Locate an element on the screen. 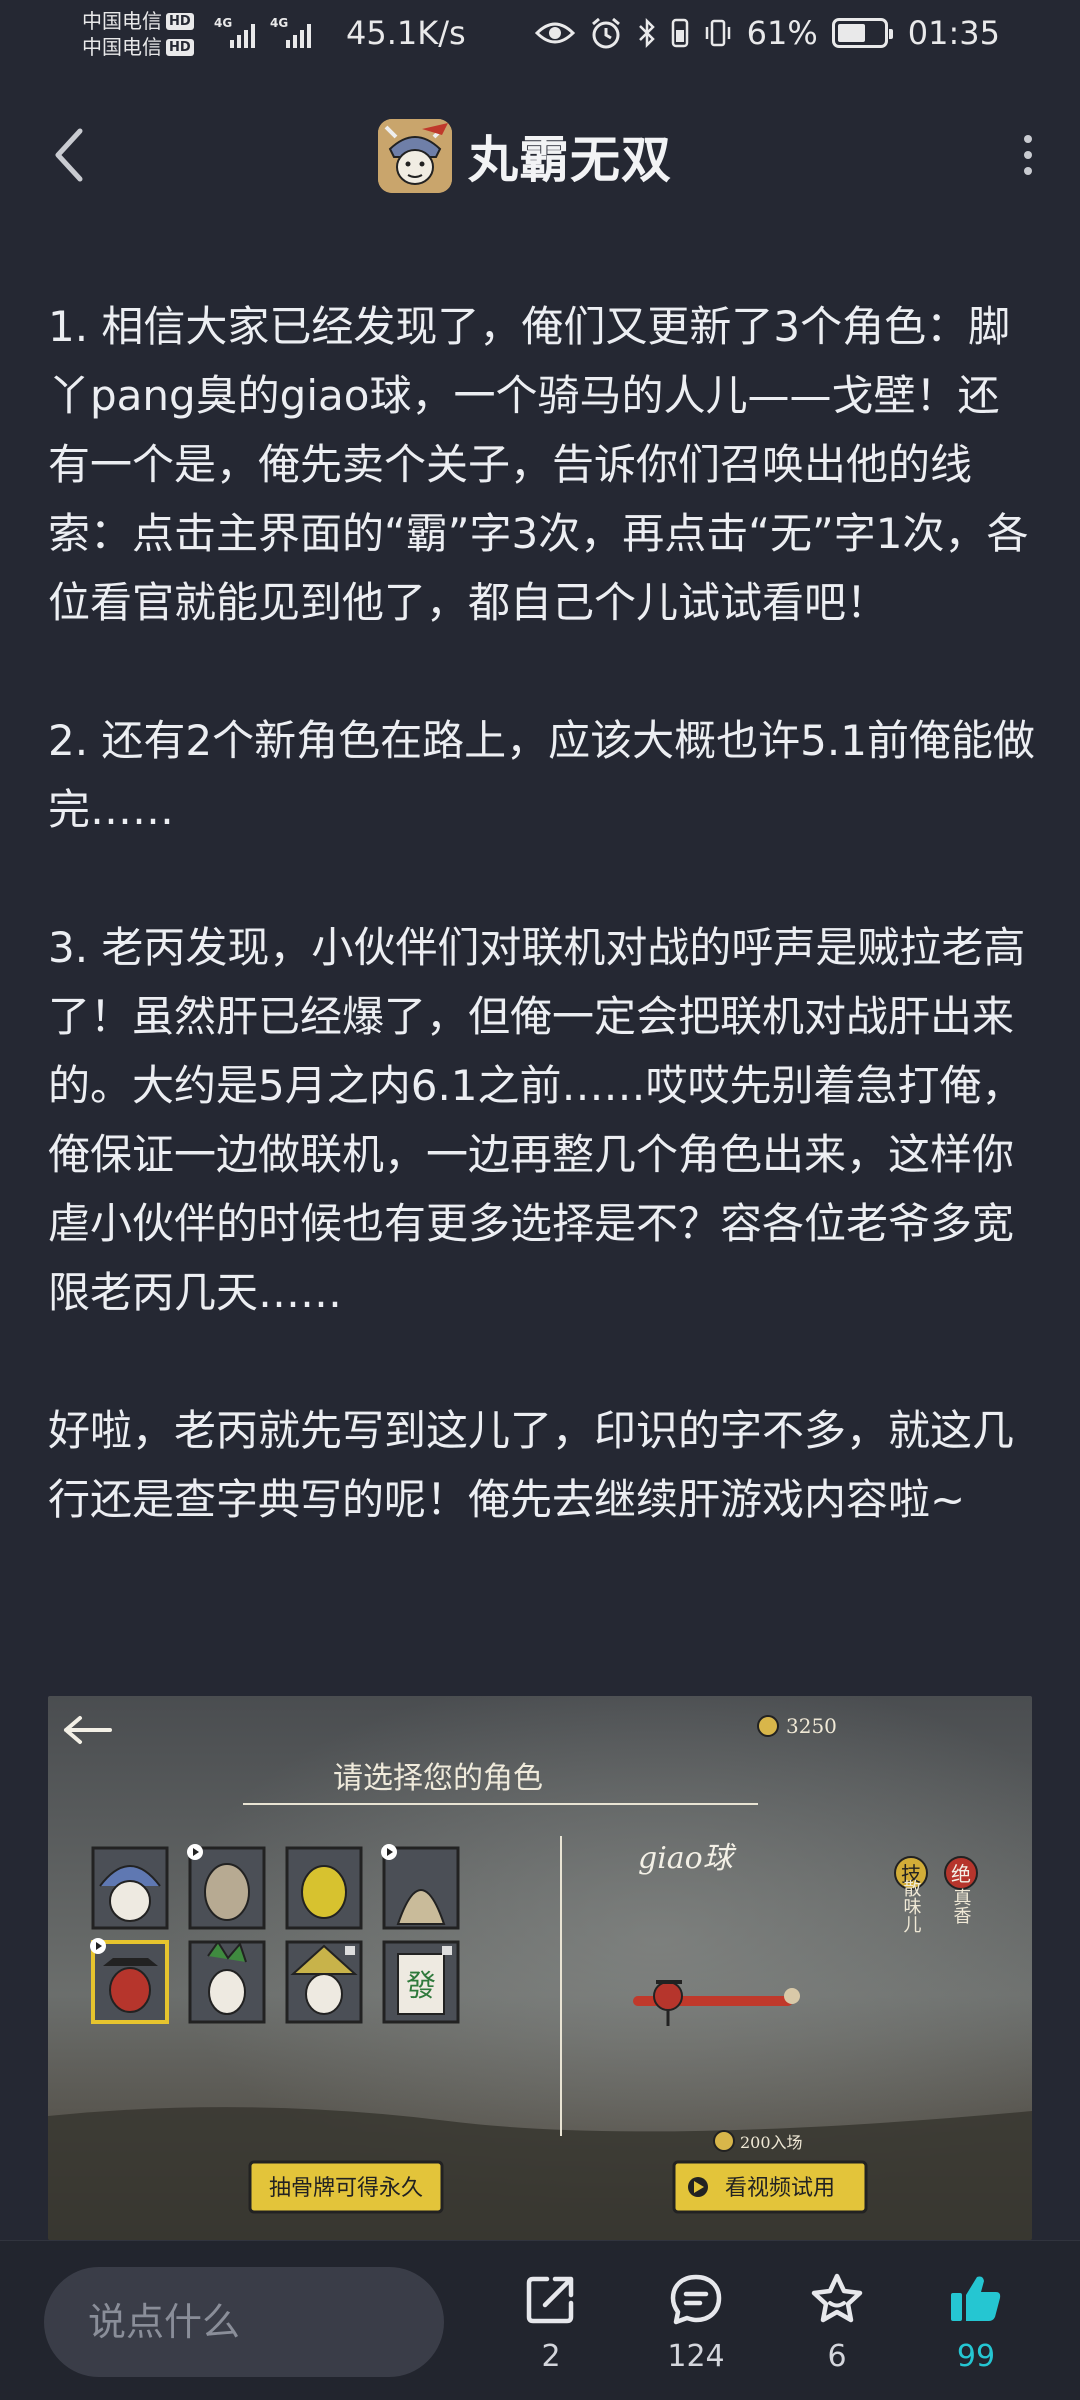 This screenshot has height=2400, width=1080. select-prompt: 请选择您的角色 is located at coordinates (438, 1778).